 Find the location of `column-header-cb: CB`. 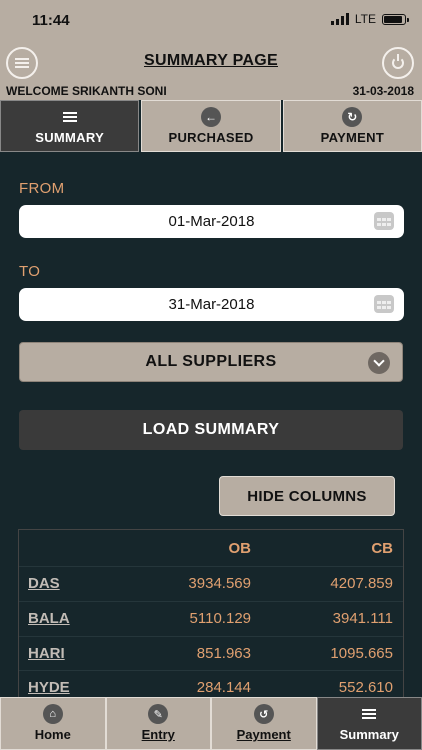

column-header-cb: CB is located at coordinates (382, 548).